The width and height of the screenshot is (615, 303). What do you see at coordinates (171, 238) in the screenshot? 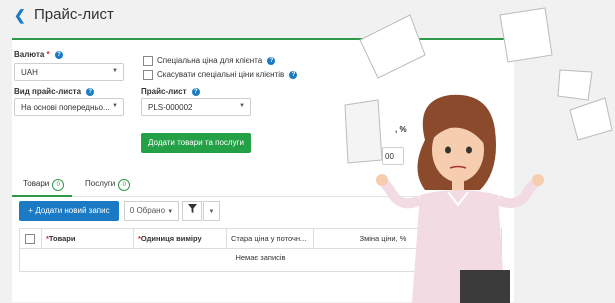
I see `column-unit-label: Одиниця виміру` at bounding box center [171, 238].